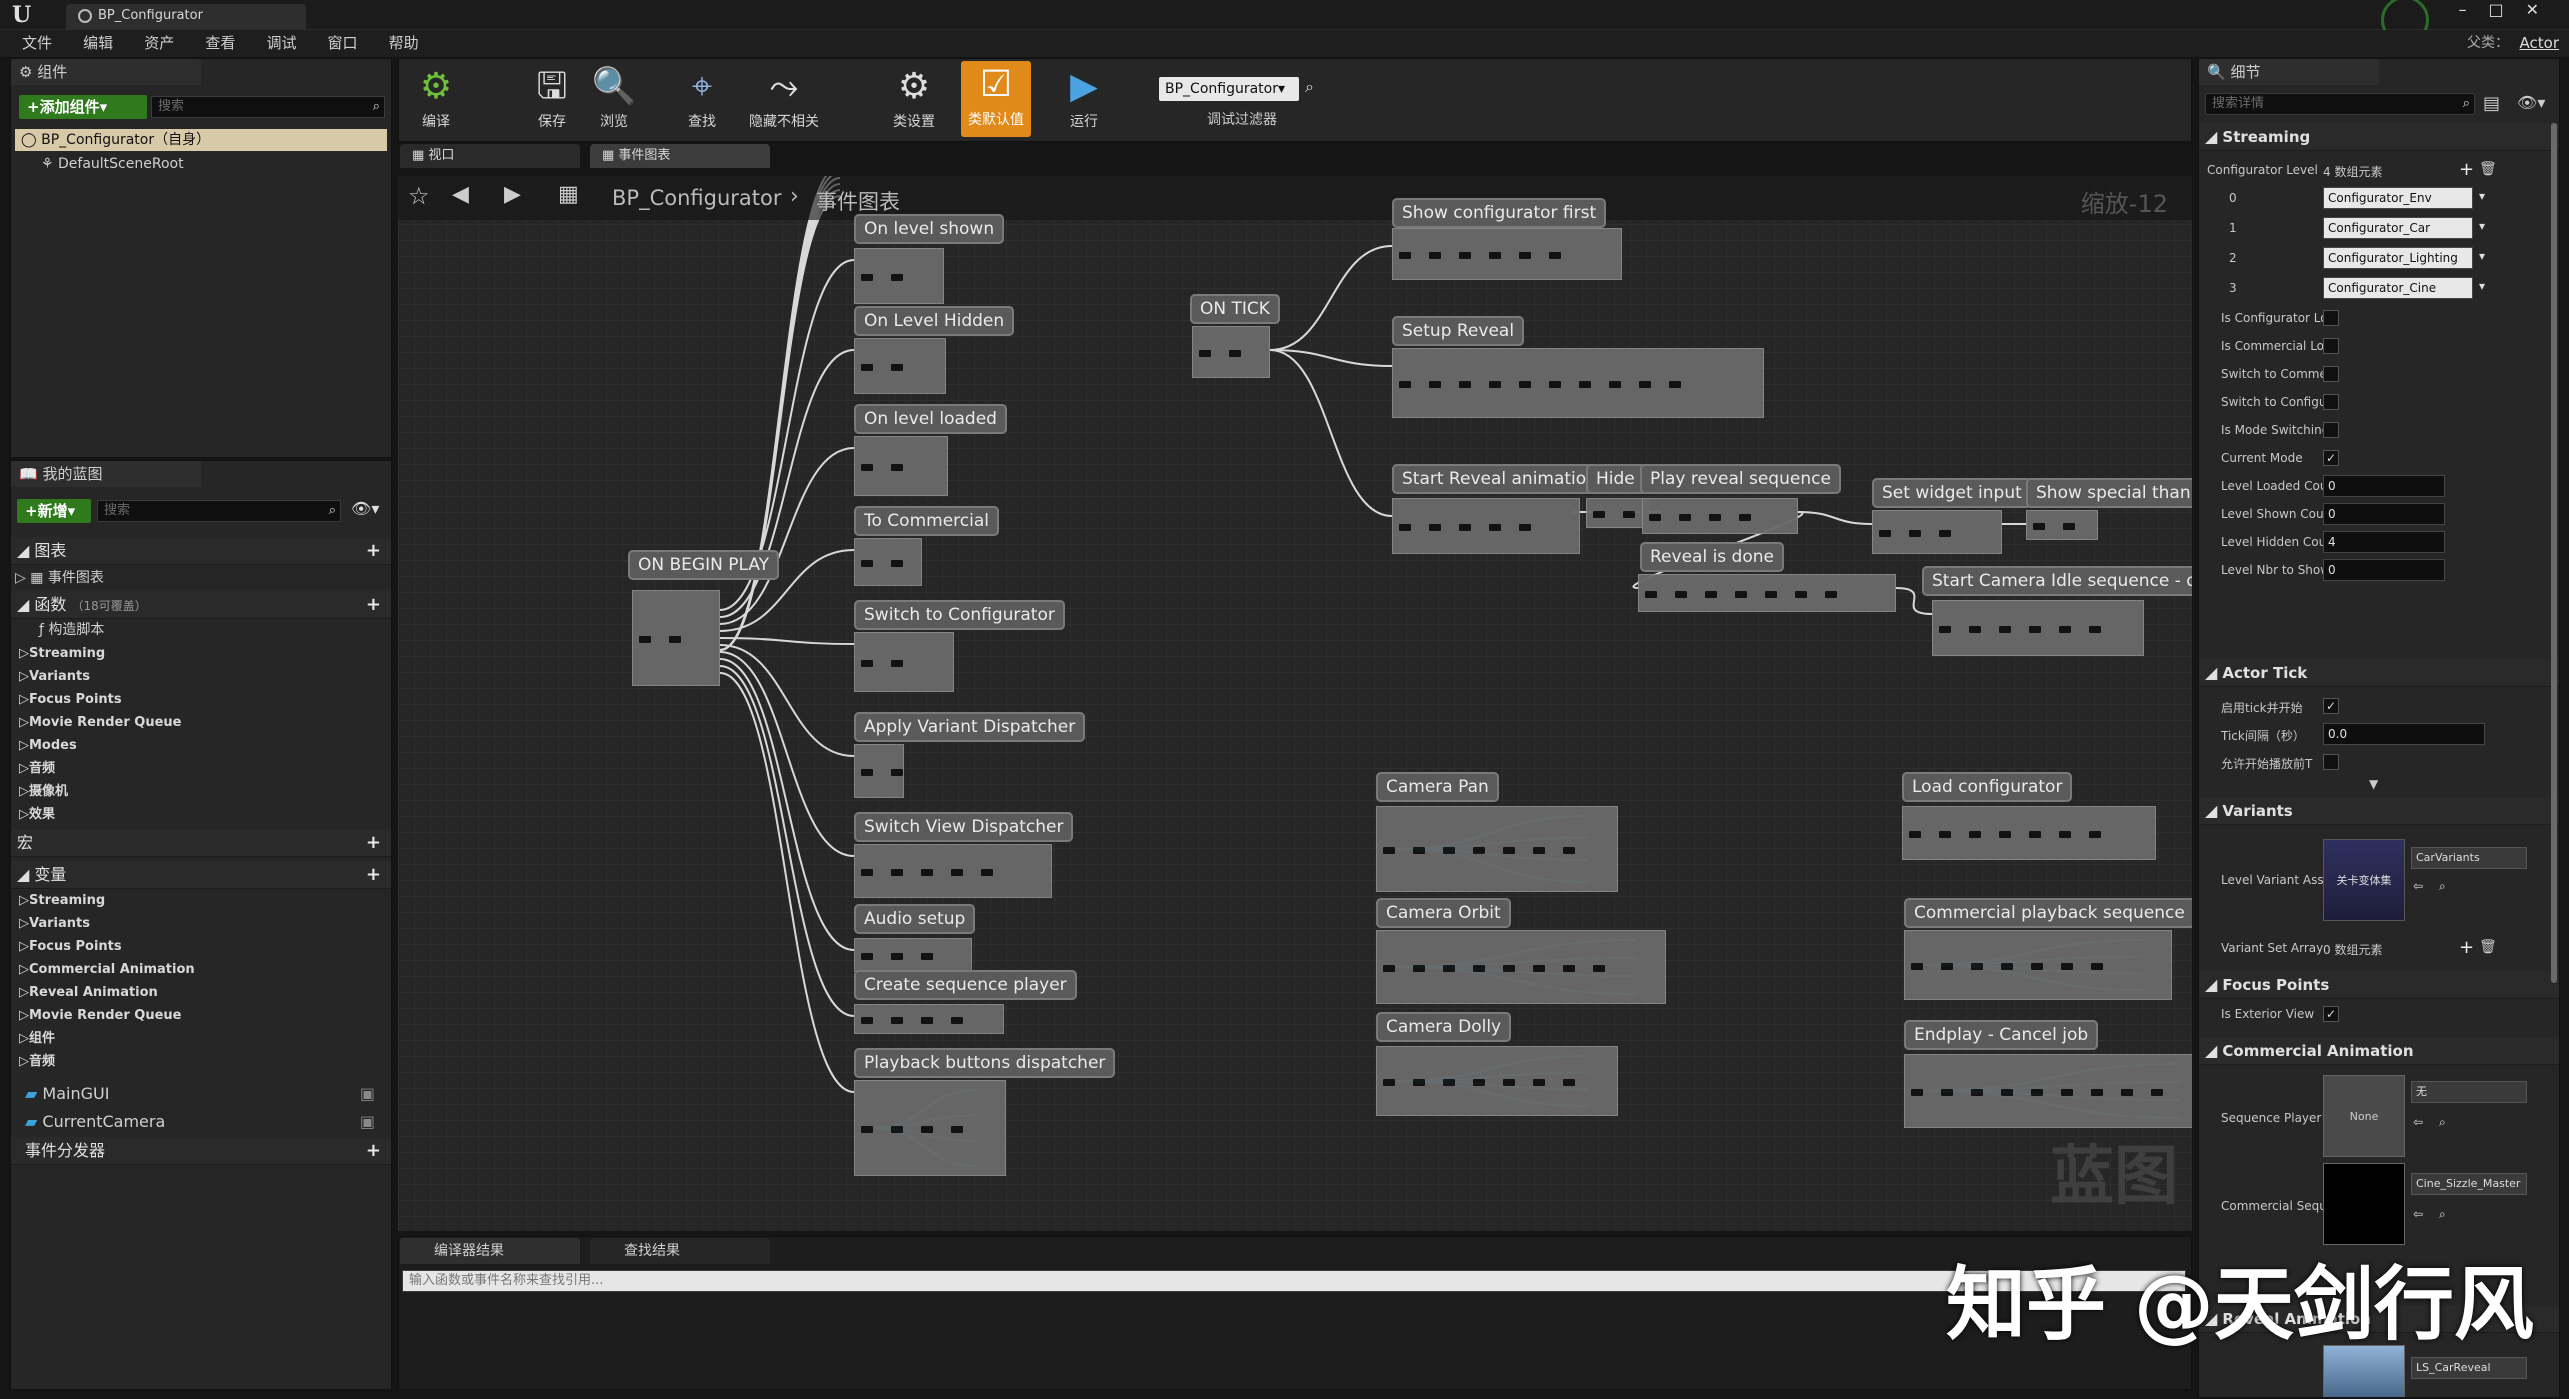  I want to click on graph-node-title: Endplay - Cancel job, so click(2001, 1035).